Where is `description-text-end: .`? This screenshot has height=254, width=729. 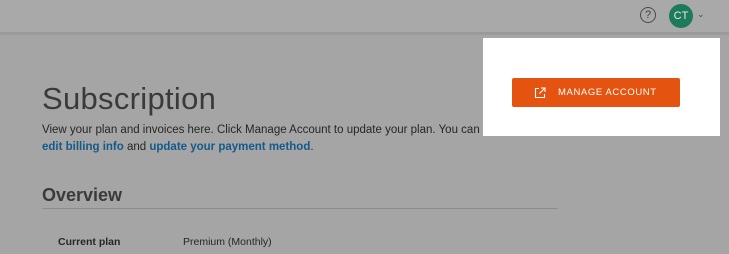 description-text-end: . is located at coordinates (312, 147).